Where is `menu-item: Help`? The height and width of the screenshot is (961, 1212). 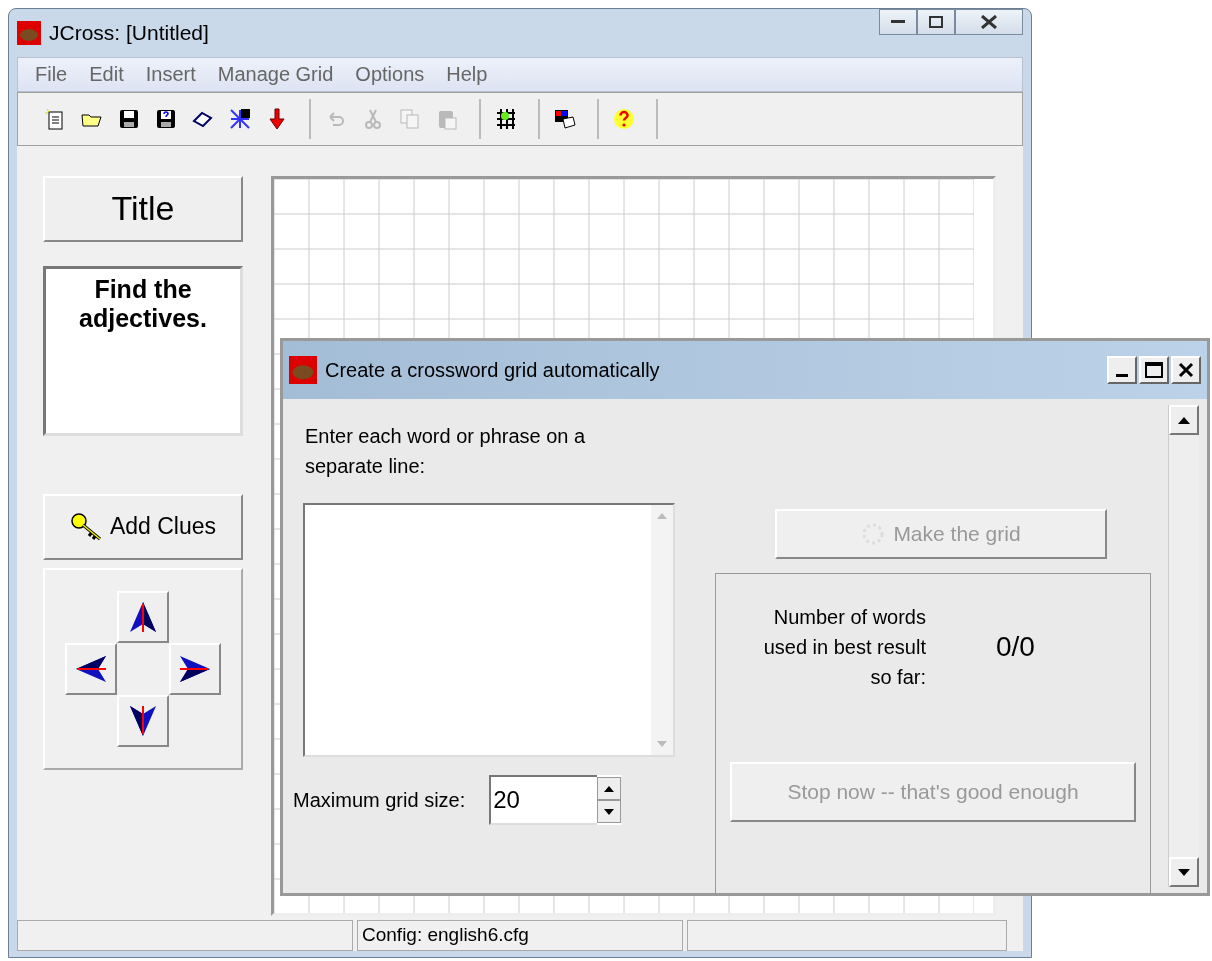 menu-item: Help is located at coordinates (467, 74).